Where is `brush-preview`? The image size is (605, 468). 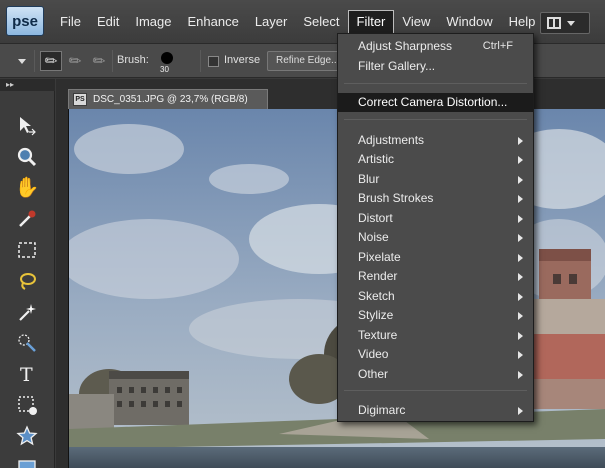
brush-preview is located at coordinates (167, 58).